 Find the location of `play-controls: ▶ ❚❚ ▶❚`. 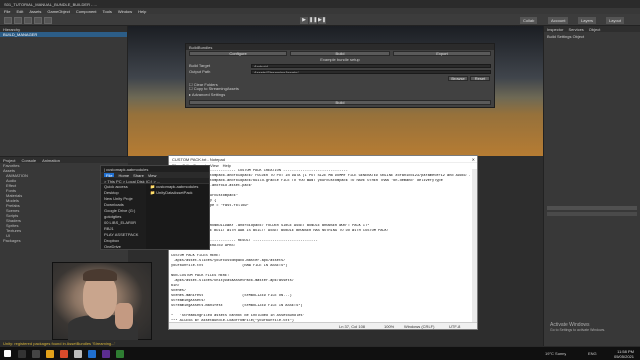

play-controls: ▶ ❚❚ ▶❚ is located at coordinates (313, 20).